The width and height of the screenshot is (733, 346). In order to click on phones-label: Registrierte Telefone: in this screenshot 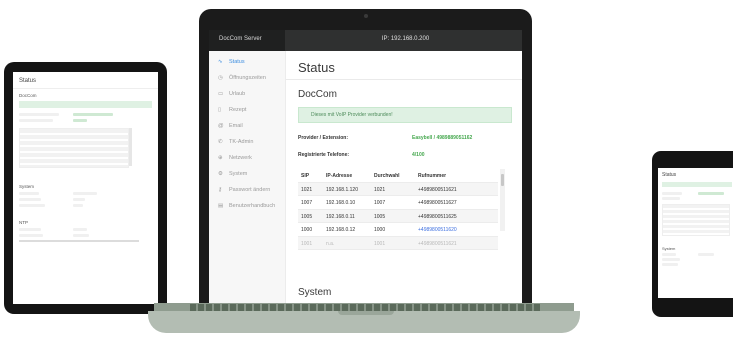, I will do `click(324, 155)`.